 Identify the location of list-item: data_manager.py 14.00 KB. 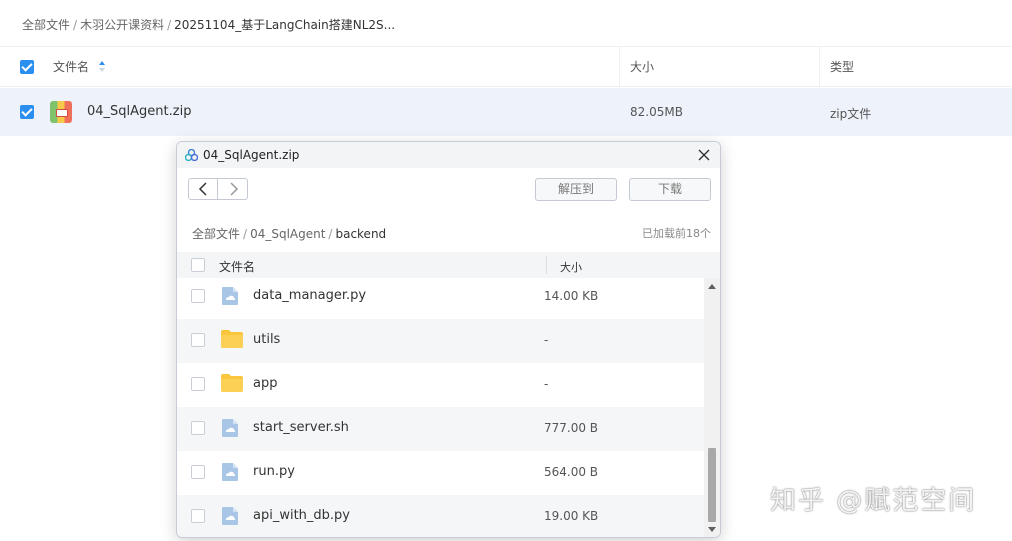
(440, 298).